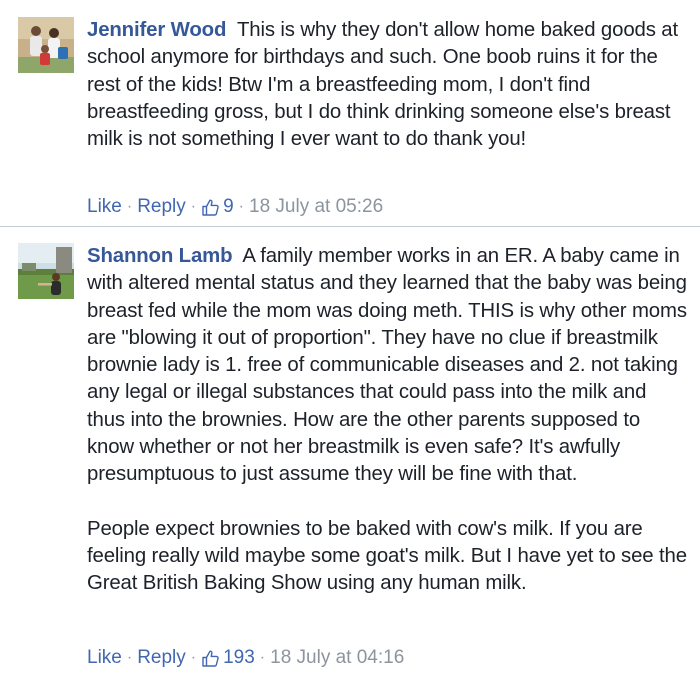 The width and height of the screenshot is (700, 680). Describe the element at coordinates (235, 207) in the screenshot. I see `comment-actions: Like · Reply · 9 · 18 July at 05:26` at that location.